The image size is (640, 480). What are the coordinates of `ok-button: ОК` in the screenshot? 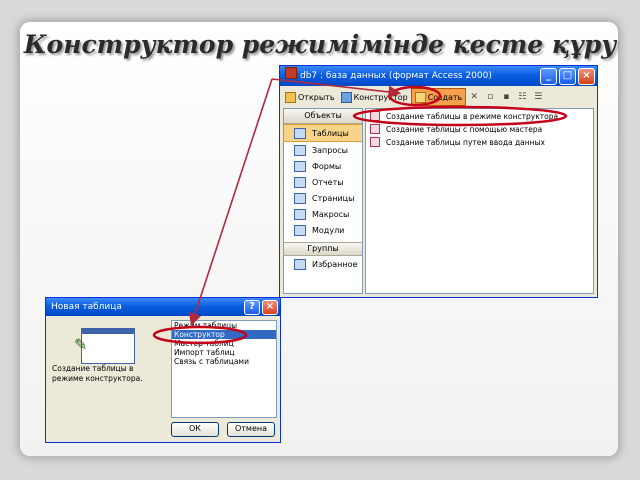 It's located at (195, 429).